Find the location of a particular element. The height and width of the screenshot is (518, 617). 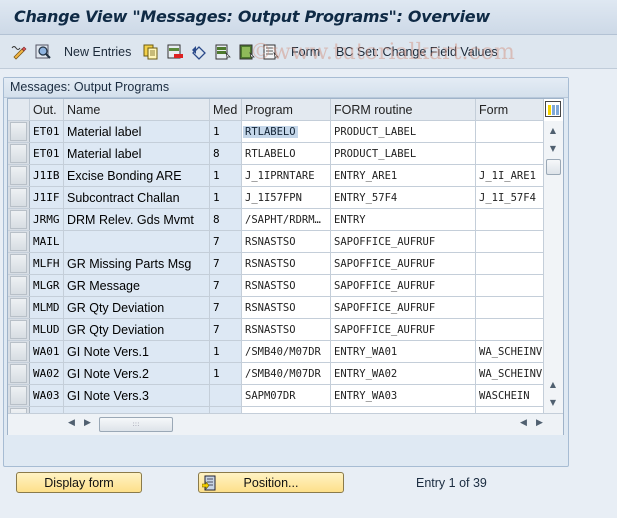

cell-program: /SMB40/M07DR is located at coordinates (286, 351).